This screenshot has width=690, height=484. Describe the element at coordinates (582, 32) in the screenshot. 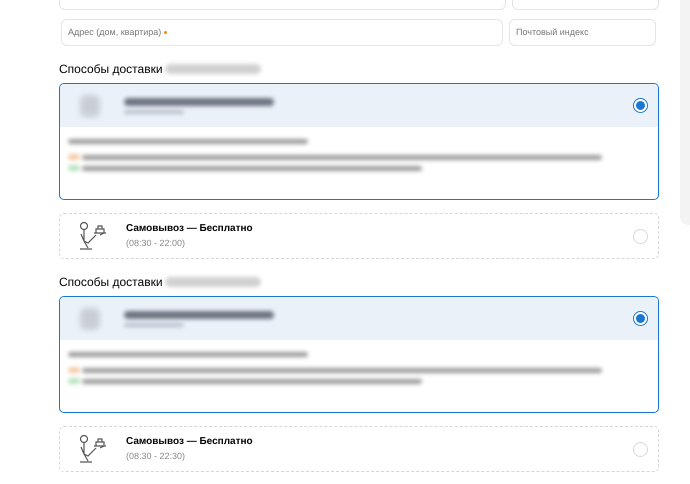

I see `input-field: Почтовый индекс` at that location.